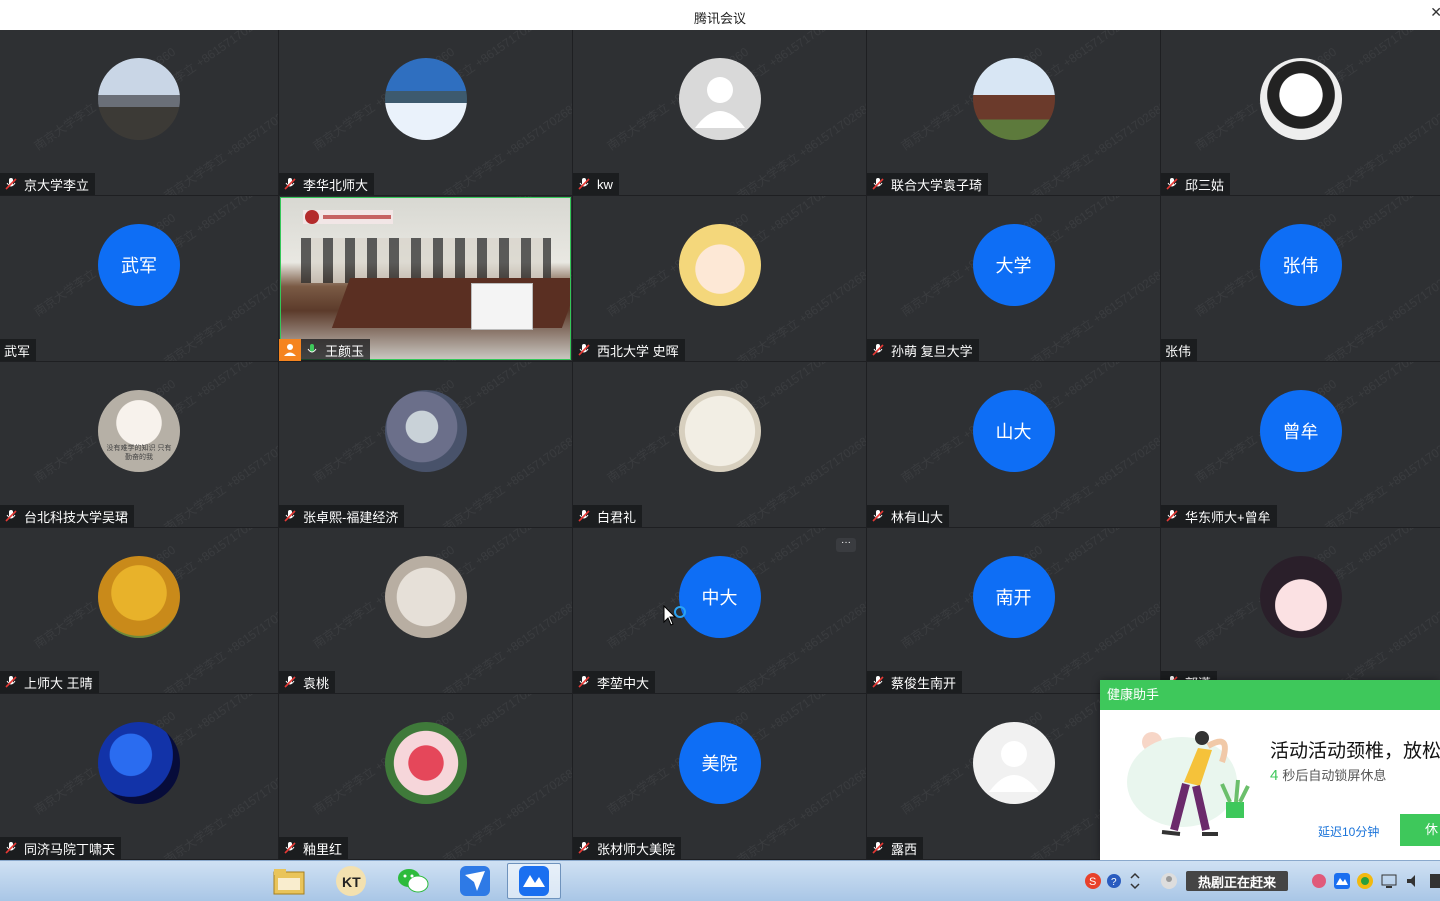 Image resolution: width=1440 pixels, height=901 pixels. I want to click on countdown-number: 4, so click(1274, 775).